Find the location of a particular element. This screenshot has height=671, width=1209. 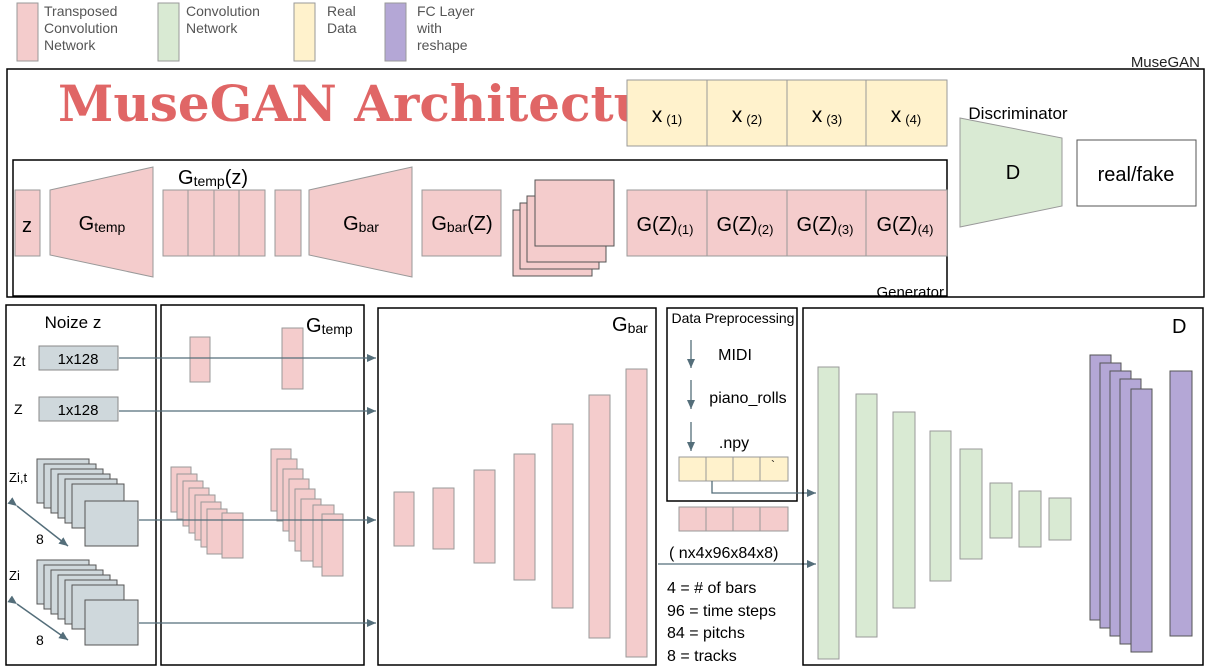

zt-dim: 1x128 is located at coordinates (78, 359).